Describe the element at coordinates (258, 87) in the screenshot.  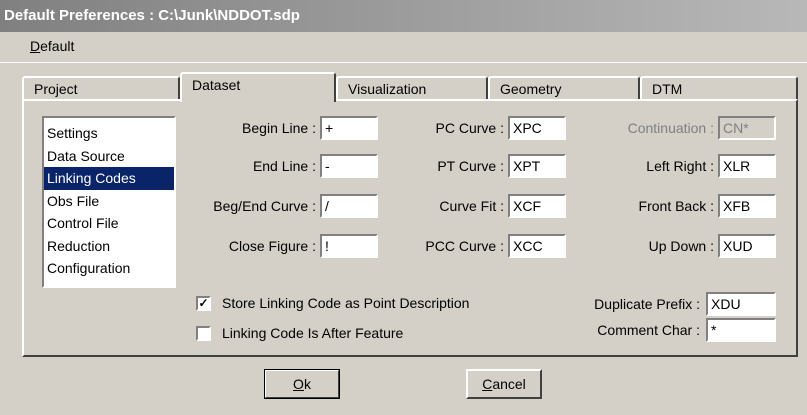
I see `tab-dataset: Dataset` at that location.